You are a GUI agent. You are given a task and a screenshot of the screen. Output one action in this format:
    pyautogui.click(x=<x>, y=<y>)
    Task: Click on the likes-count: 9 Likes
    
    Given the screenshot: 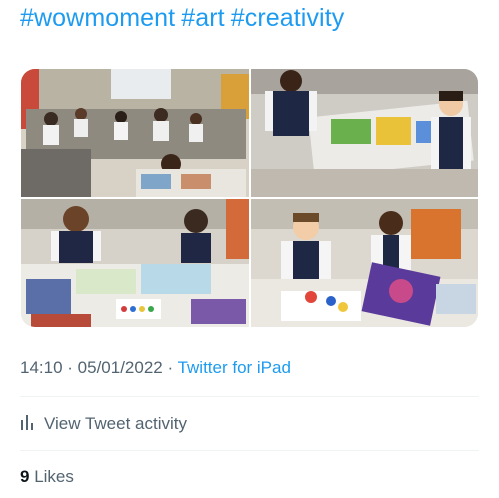 What is the action you would take?
    pyautogui.click(x=47, y=477)
    